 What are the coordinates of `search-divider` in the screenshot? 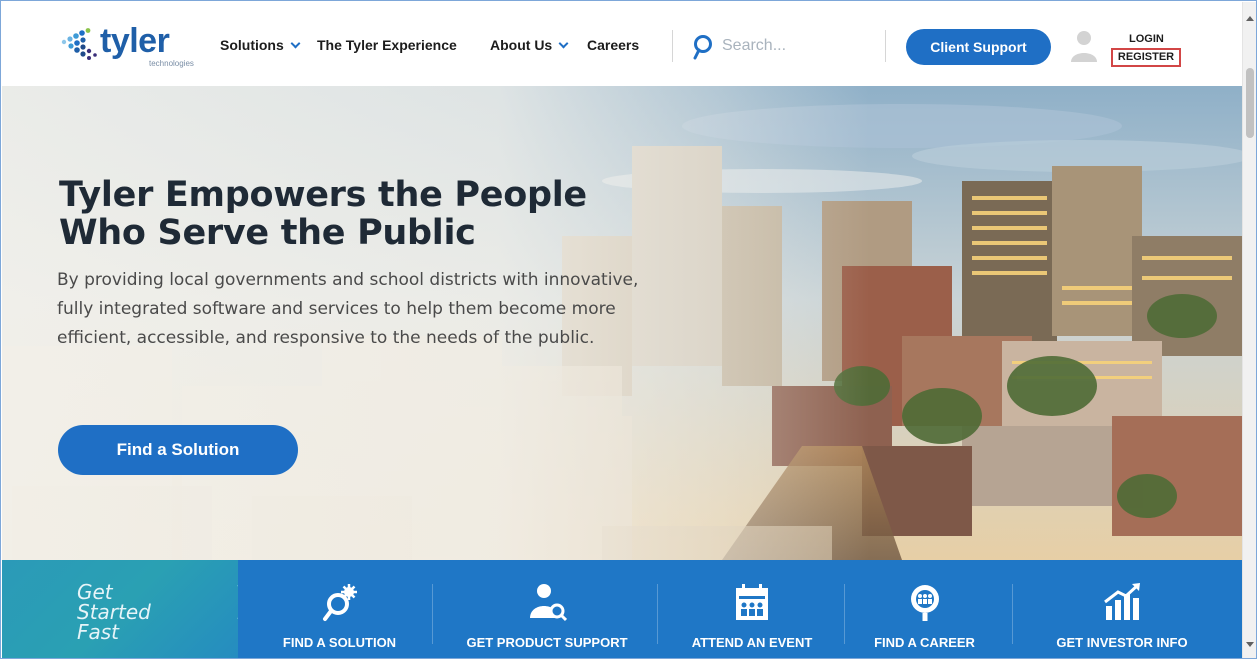 It's located at (885, 46).